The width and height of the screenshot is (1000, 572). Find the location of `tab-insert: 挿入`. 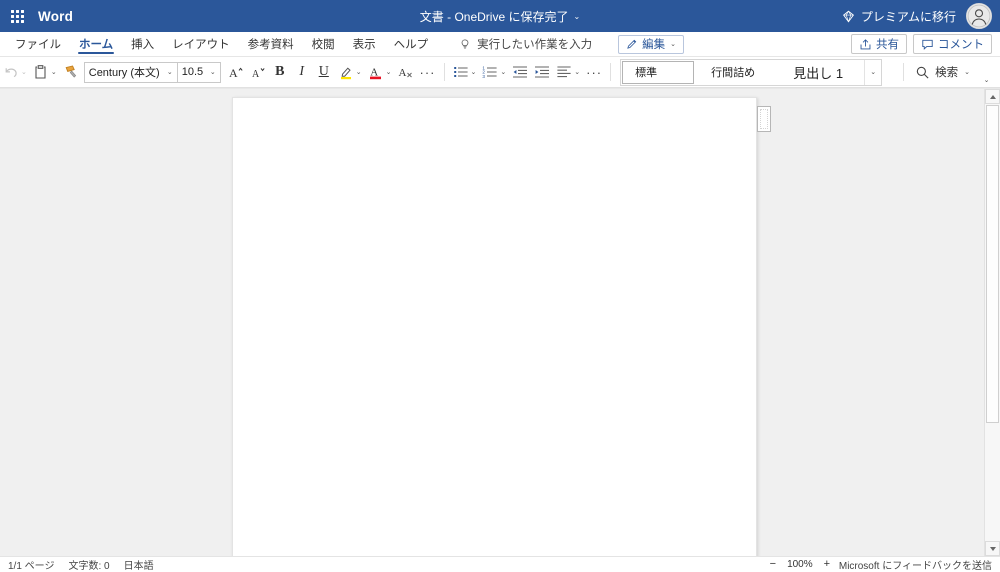

tab-insert: 挿入 is located at coordinates (142, 44).